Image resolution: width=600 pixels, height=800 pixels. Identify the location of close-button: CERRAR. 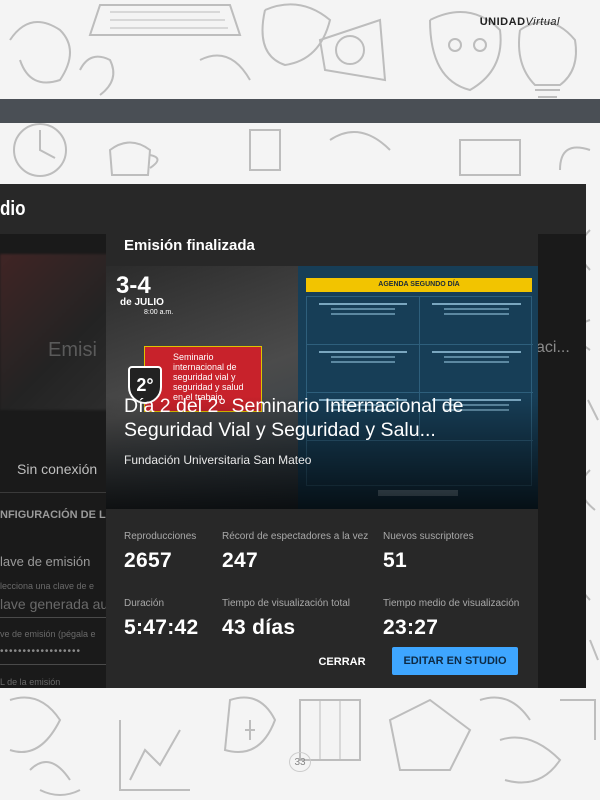
(342, 662).